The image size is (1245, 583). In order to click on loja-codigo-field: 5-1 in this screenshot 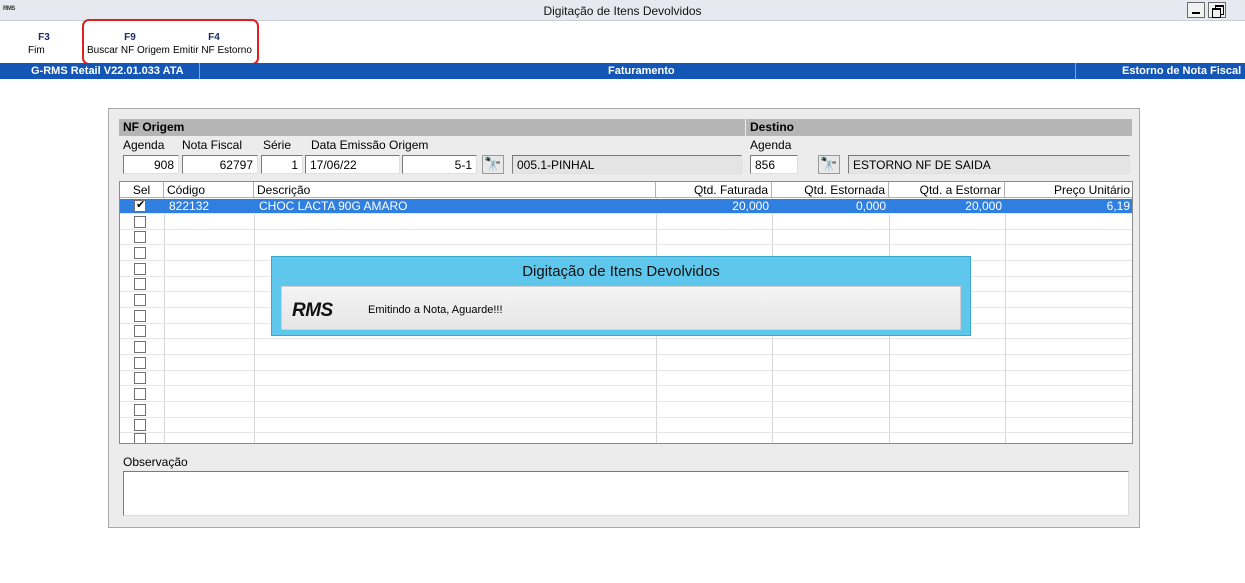, I will do `click(439, 164)`.